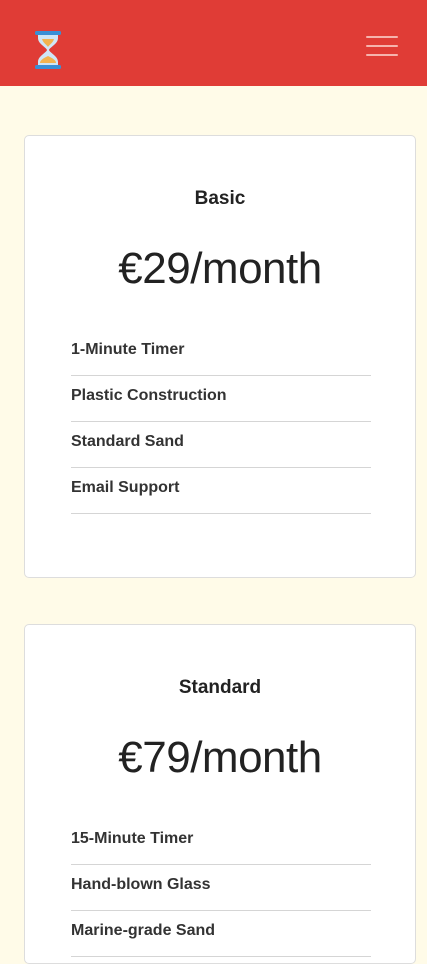 Image resolution: width=427 pixels, height=964 pixels. Describe the element at coordinates (220, 687) in the screenshot. I see `plan-name: Standard` at that location.